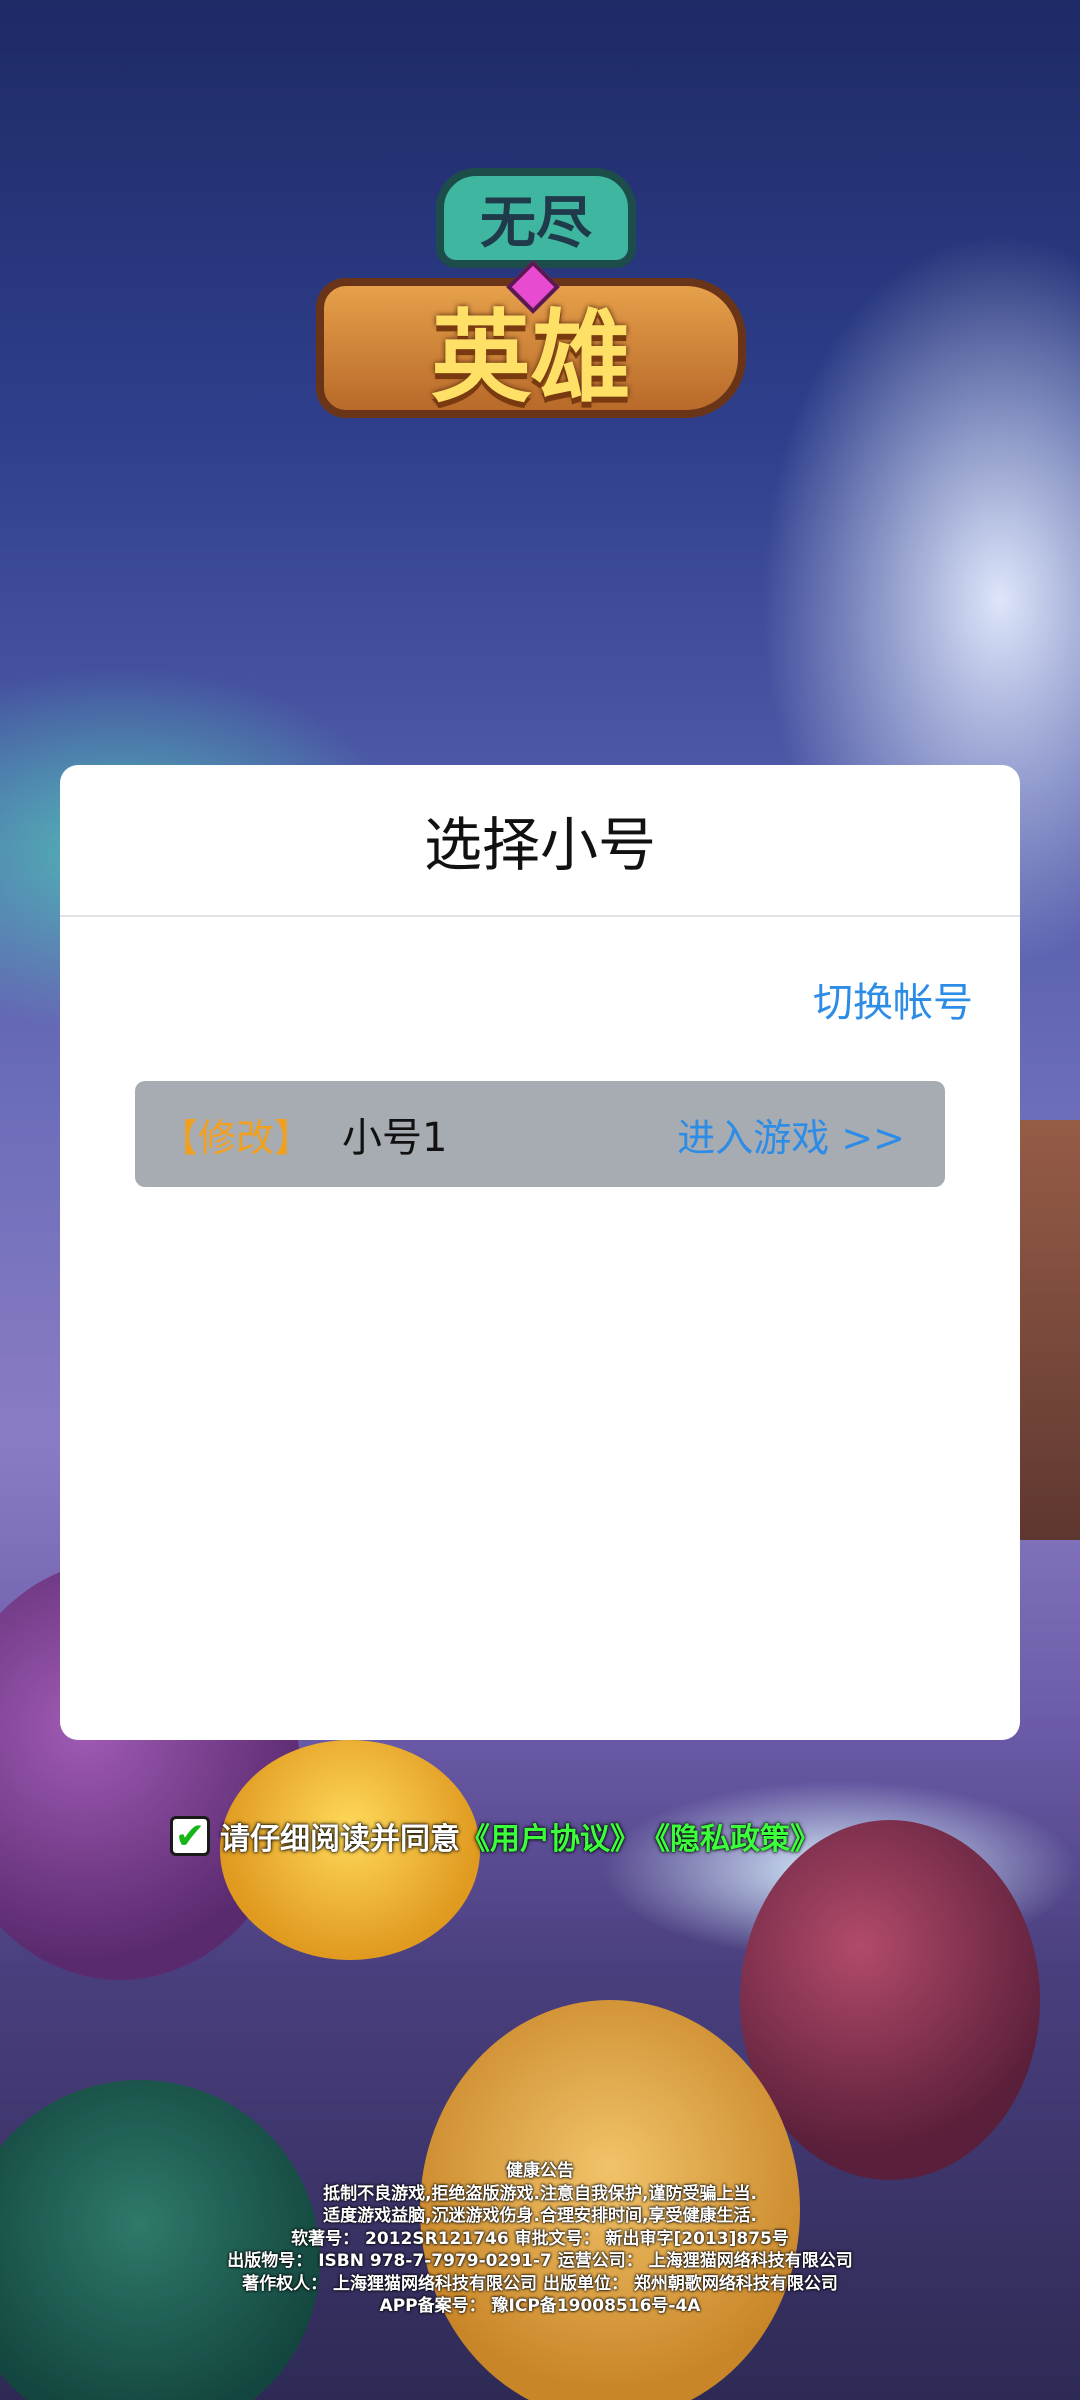 Image resolution: width=1080 pixels, height=2400 pixels. What do you see at coordinates (340, 1839) in the screenshot?
I see `agreement-text: 请仔细阅读并同意` at bounding box center [340, 1839].